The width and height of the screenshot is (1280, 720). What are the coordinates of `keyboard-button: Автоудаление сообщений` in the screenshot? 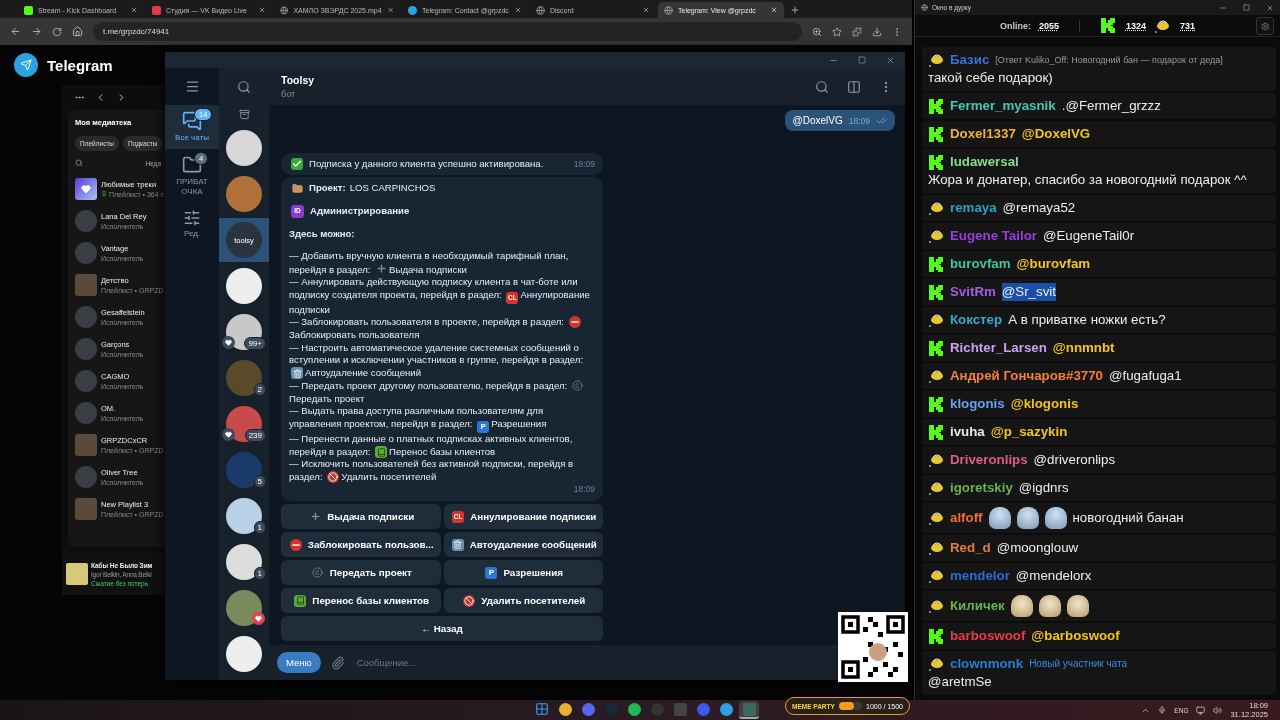 It's located at (523, 544).